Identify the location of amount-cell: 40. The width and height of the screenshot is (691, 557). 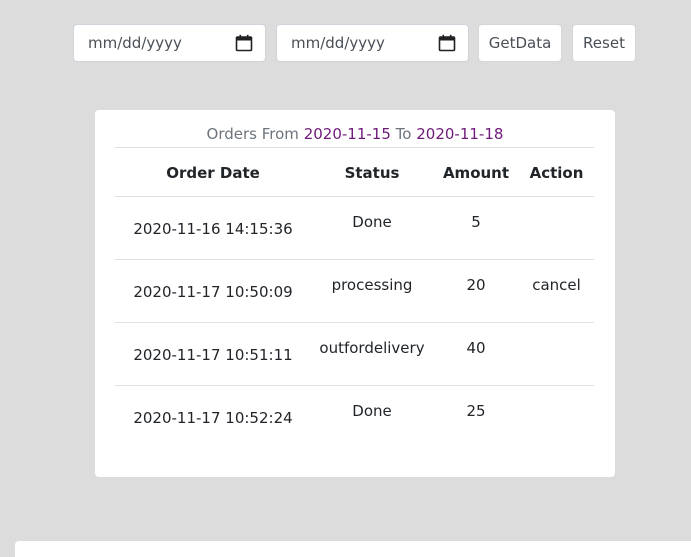
(476, 348).